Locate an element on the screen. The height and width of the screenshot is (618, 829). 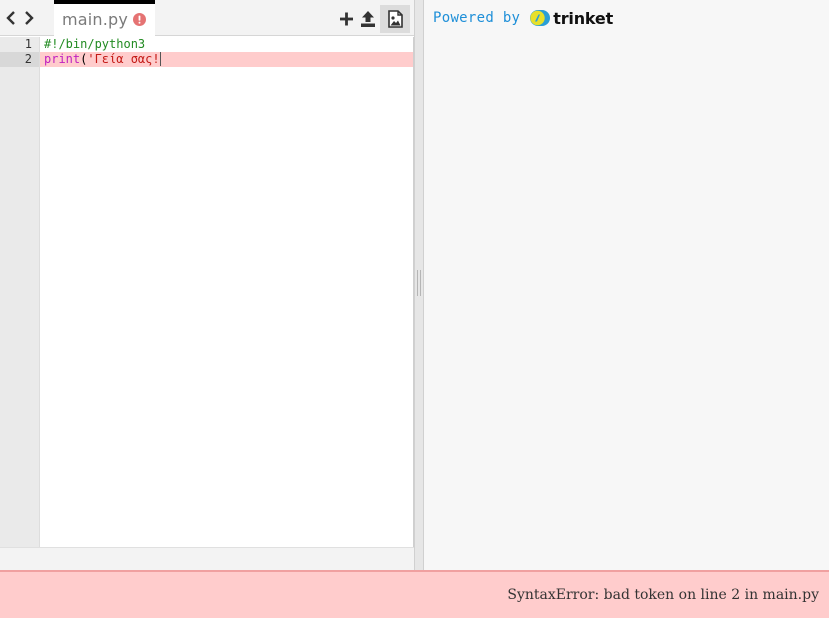
line-number-gutter: 1 2 is located at coordinates (20, 292).